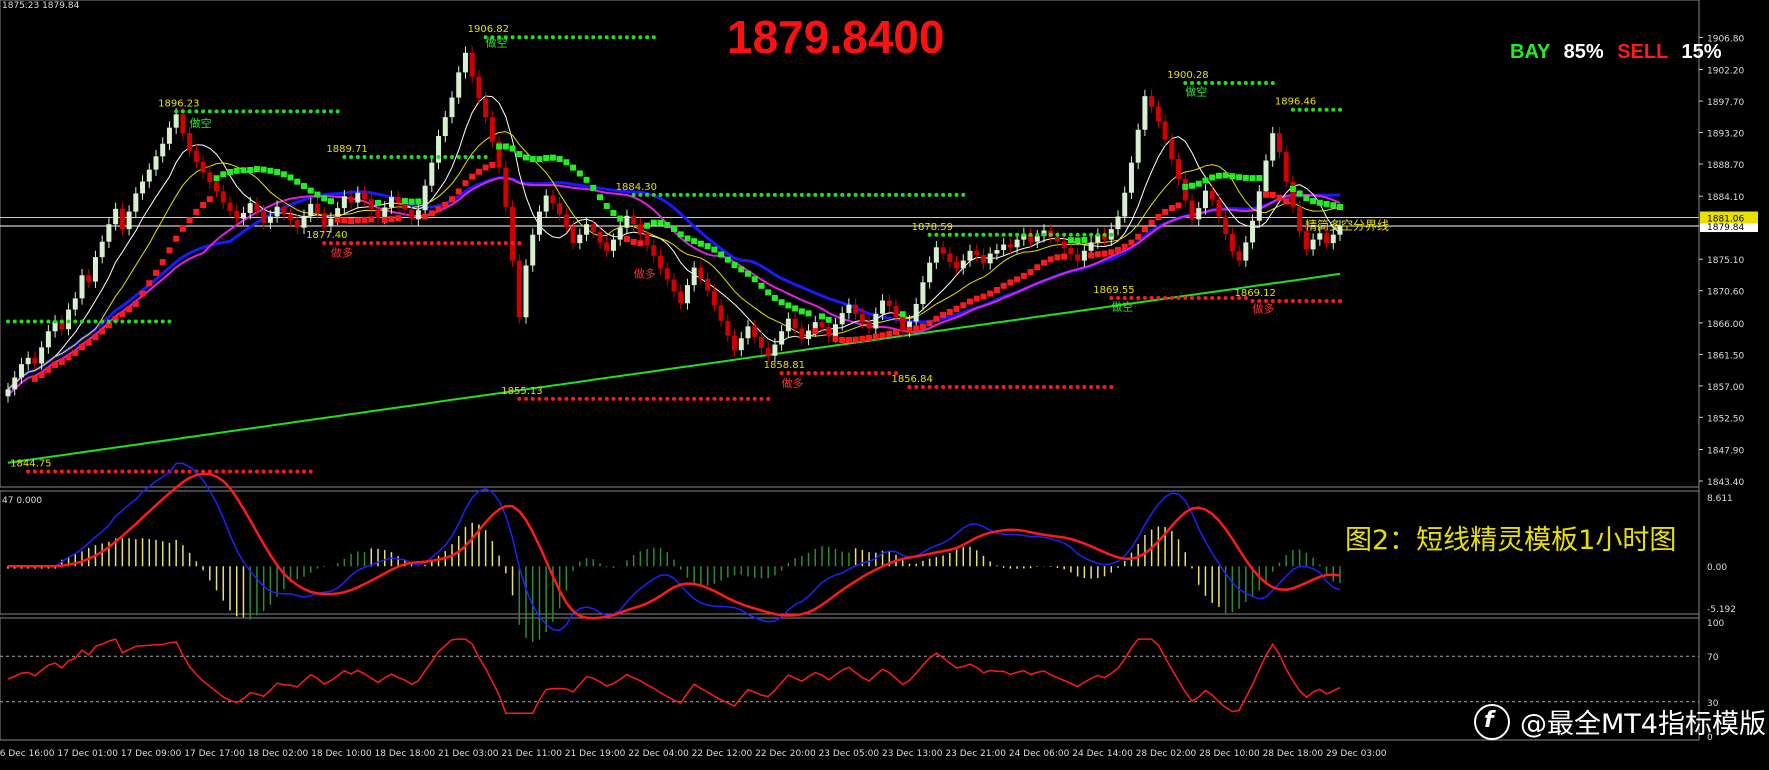 This screenshot has width=1769, height=770. Describe the element at coordinates (1725, 135) in the screenshot. I see `y-tick-3: 1893.20` at that location.